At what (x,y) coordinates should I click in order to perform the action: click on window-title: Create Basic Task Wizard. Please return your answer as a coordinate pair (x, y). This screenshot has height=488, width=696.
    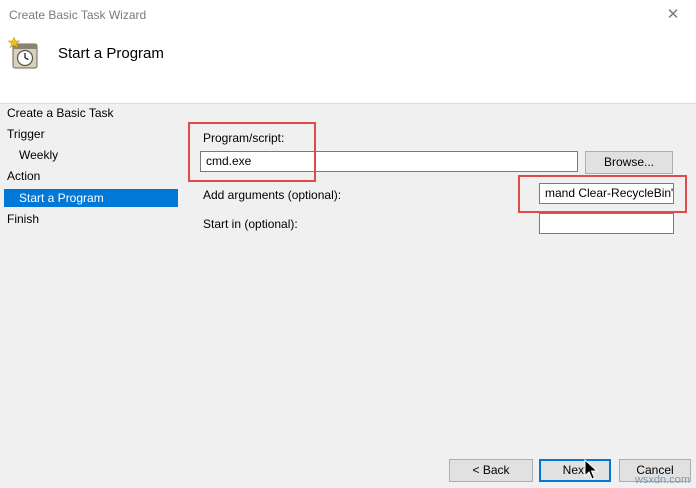
    Looking at the image, I should click on (78, 15).